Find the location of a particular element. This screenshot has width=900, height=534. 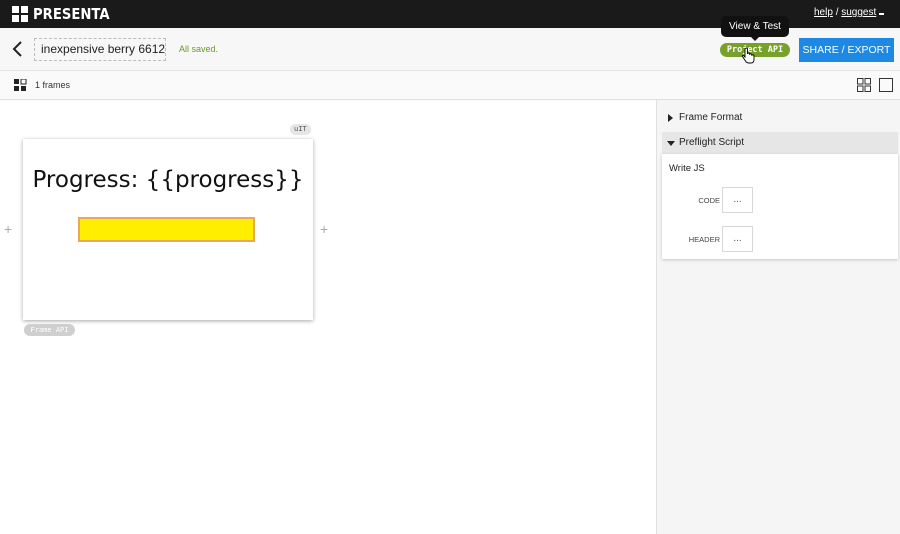

caret-down-icon is located at coordinates (671, 143).